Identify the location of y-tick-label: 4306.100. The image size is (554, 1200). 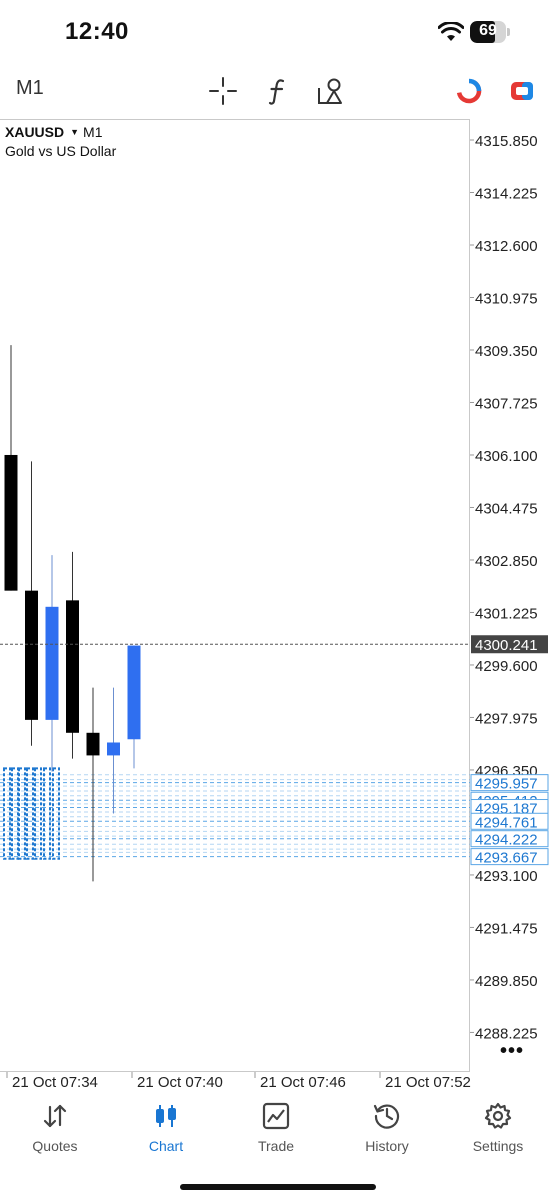
(506, 456).